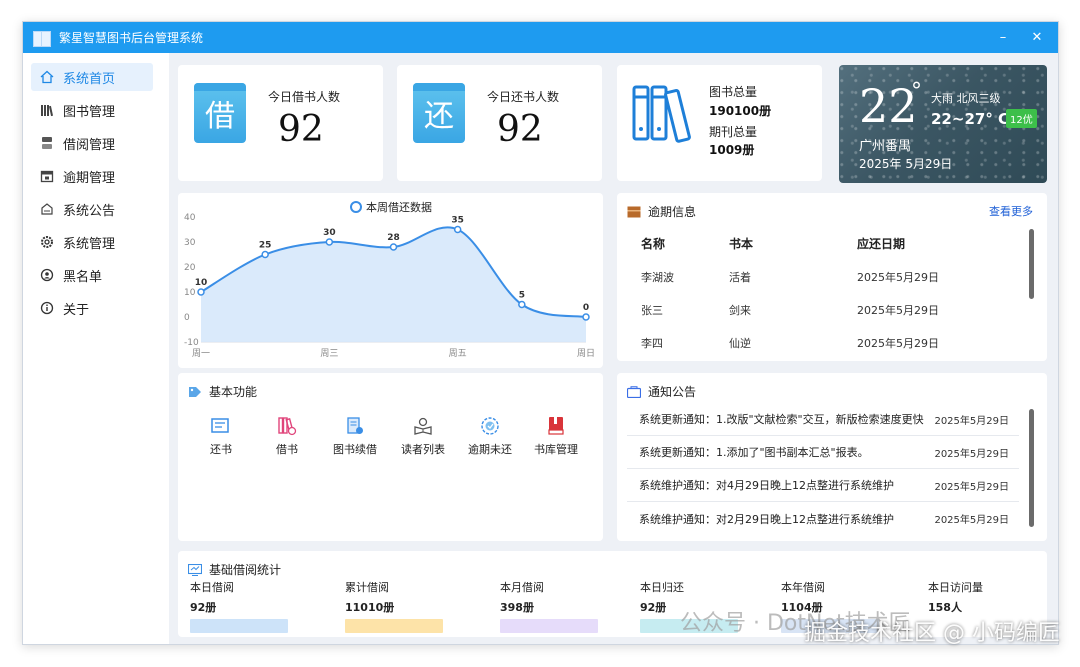 The width and height of the screenshot is (1080, 667). What do you see at coordinates (522, 296) in the screenshot?
I see `data-label: 5` at bounding box center [522, 296].